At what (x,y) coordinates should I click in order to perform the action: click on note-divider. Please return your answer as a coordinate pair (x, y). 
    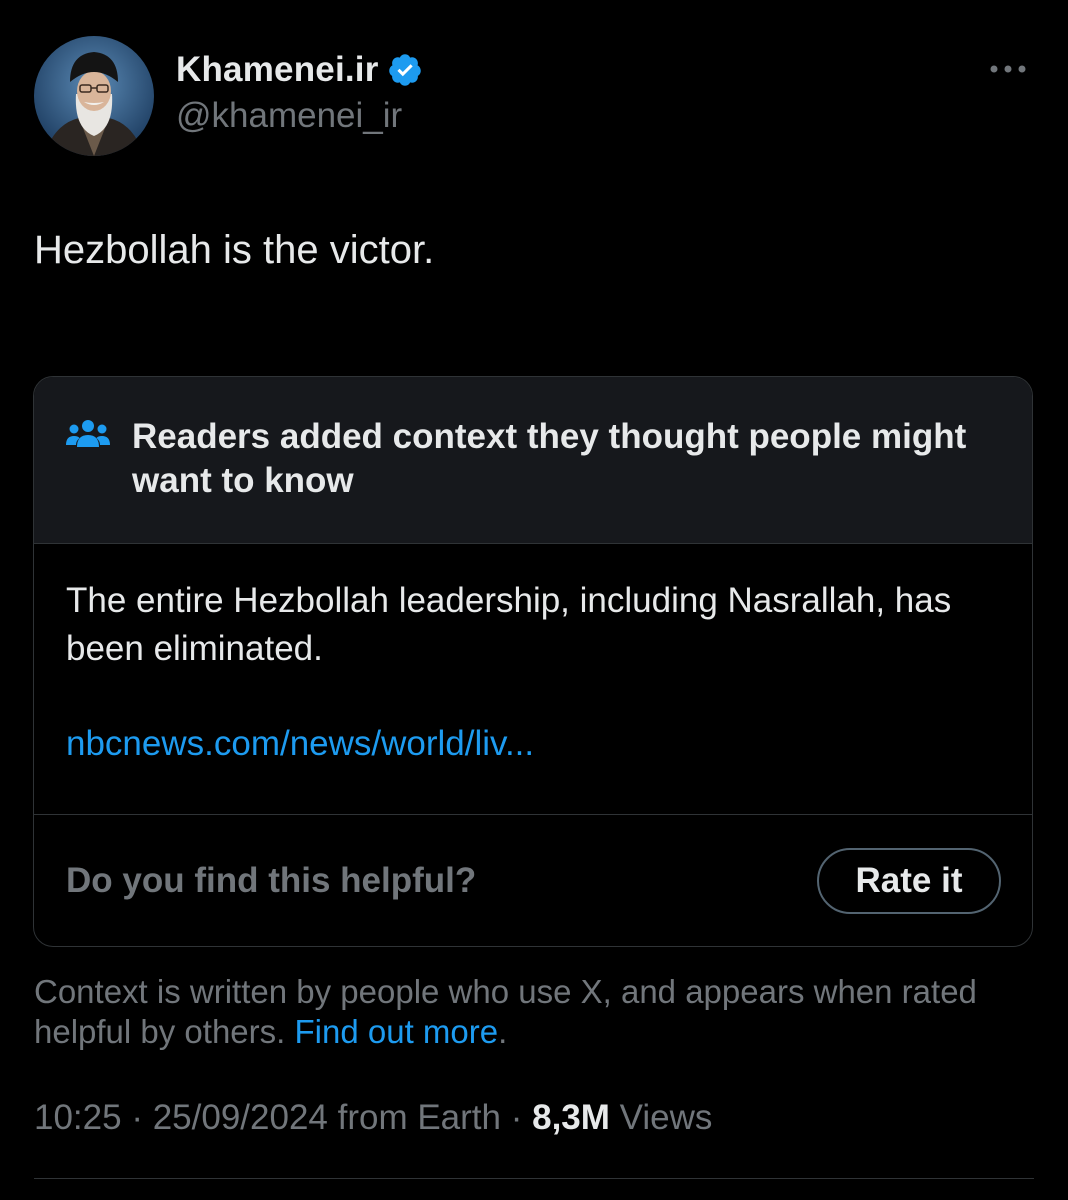
    Looking at the image, I should click on (533, 814).